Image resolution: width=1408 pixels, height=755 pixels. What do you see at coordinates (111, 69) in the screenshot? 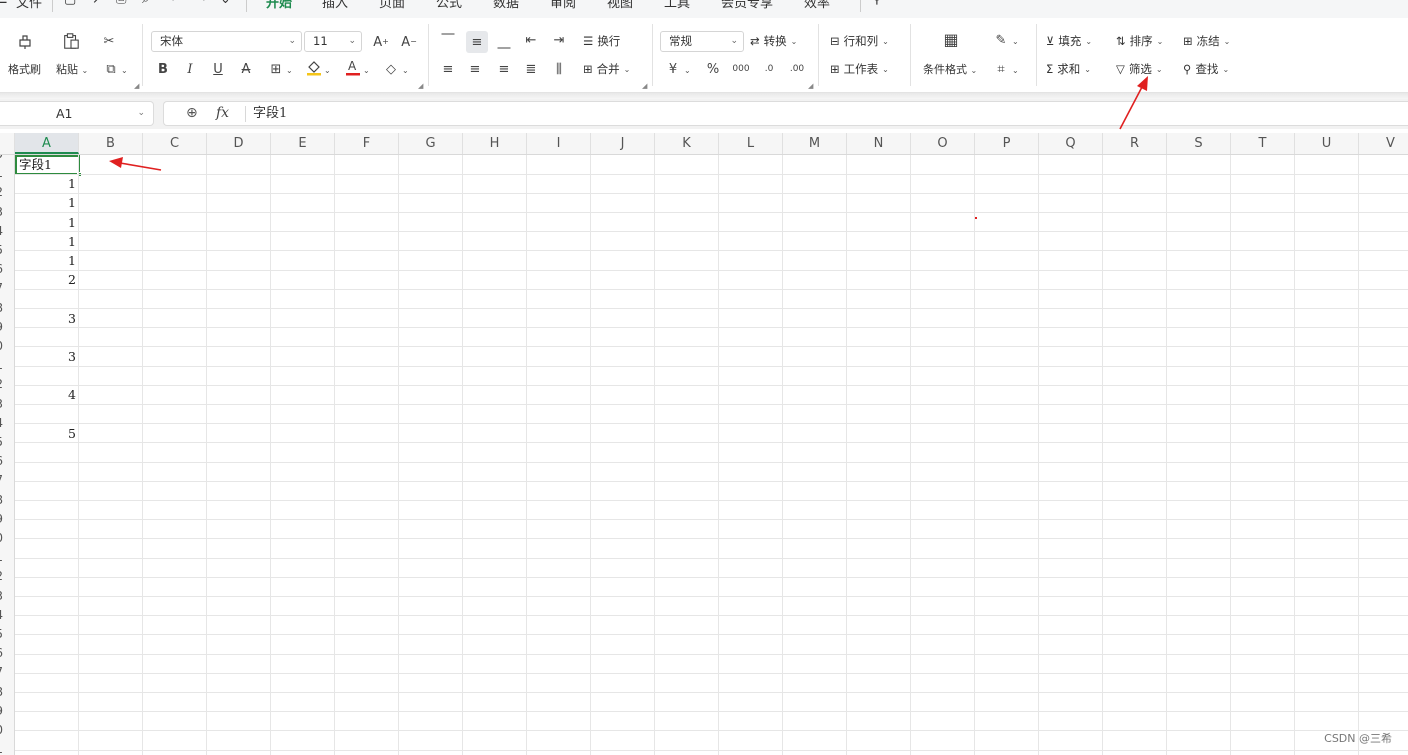
I see `copy-icon: ⧉` at bounding box center [111, 69].